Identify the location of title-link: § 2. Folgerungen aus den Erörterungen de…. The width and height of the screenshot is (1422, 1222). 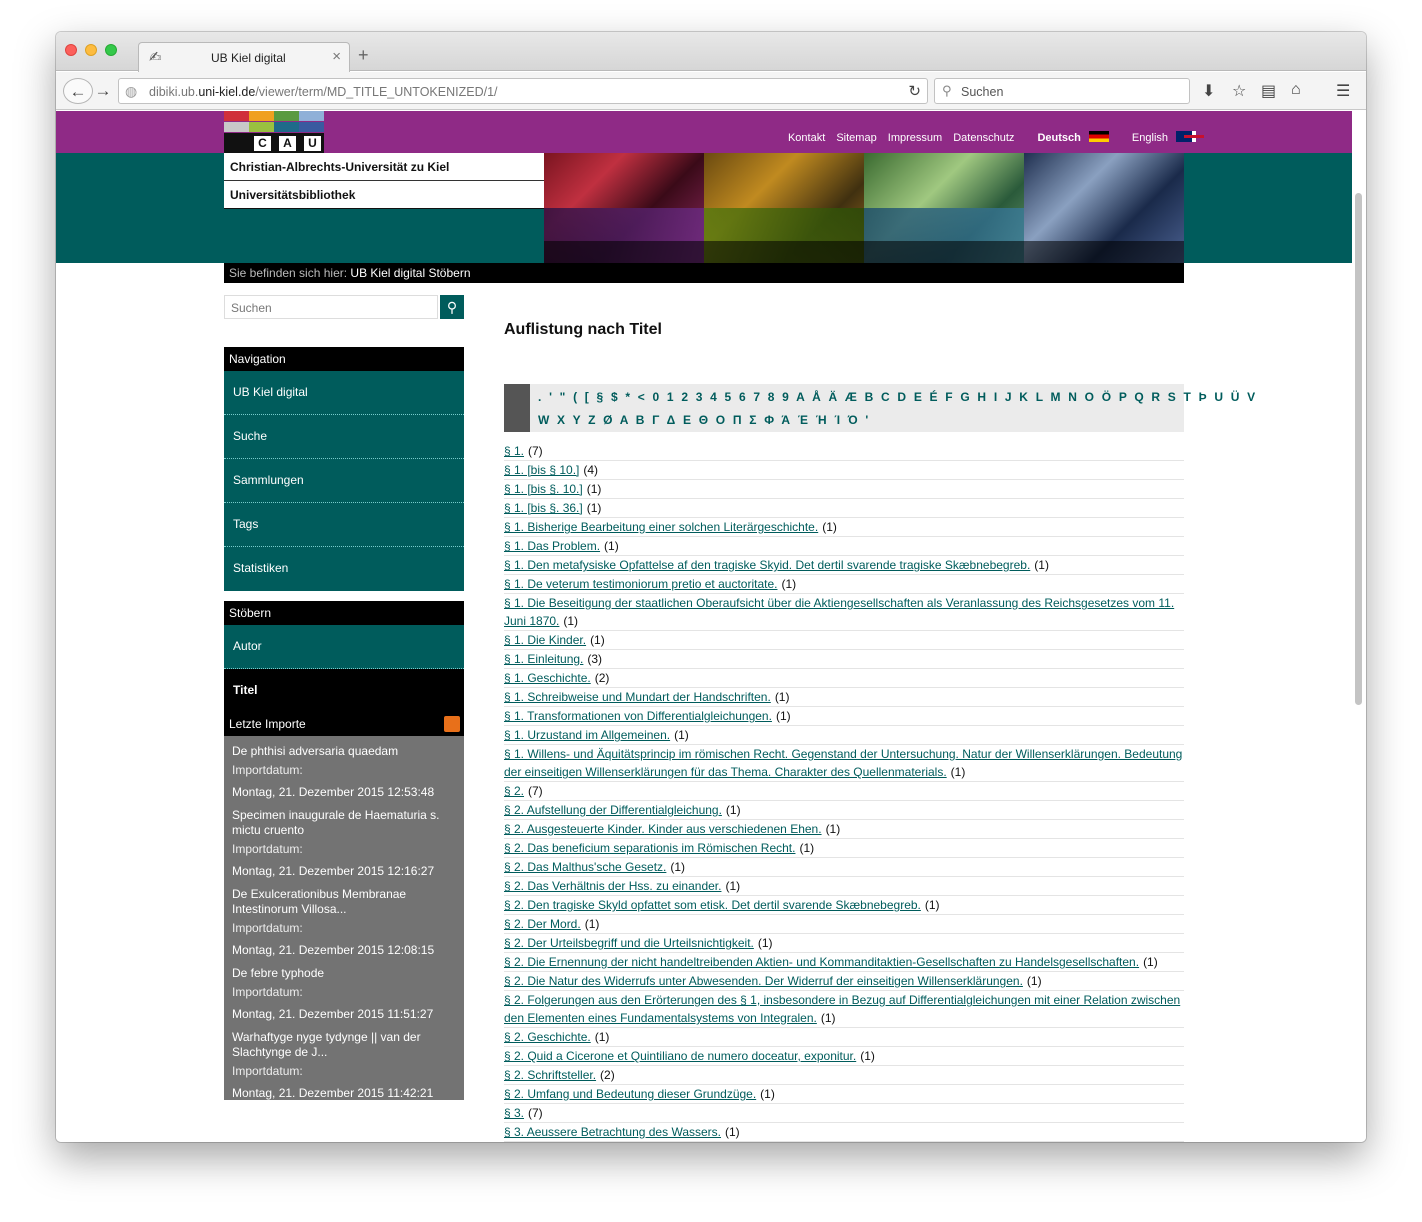
(842, 1009).